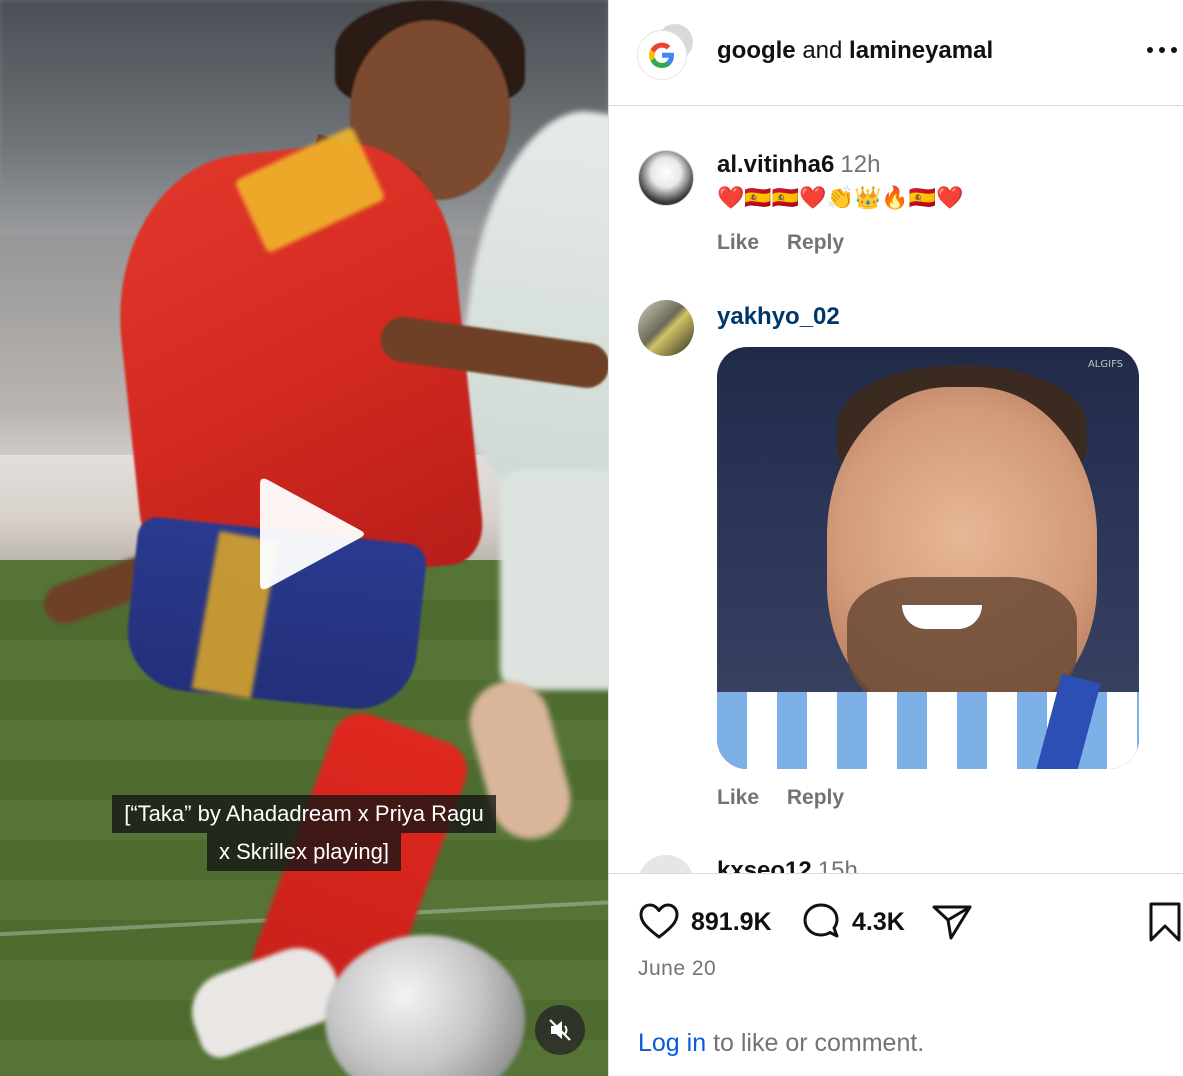  I want to click on comment-username: al.vitinha6 12h, so click(798, 165).